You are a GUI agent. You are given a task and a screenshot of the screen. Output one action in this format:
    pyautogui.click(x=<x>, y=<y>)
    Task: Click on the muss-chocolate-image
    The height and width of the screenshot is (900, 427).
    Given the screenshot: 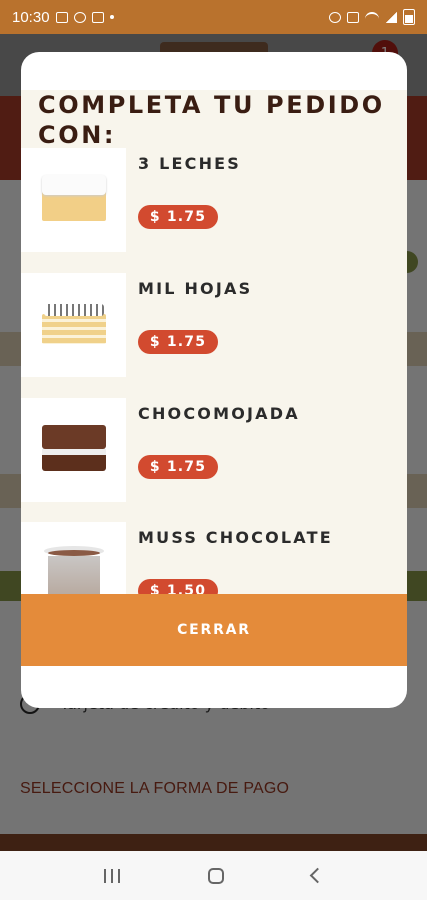 What is the action you would take?
    pyautogui.click(x=73, y=558)
    